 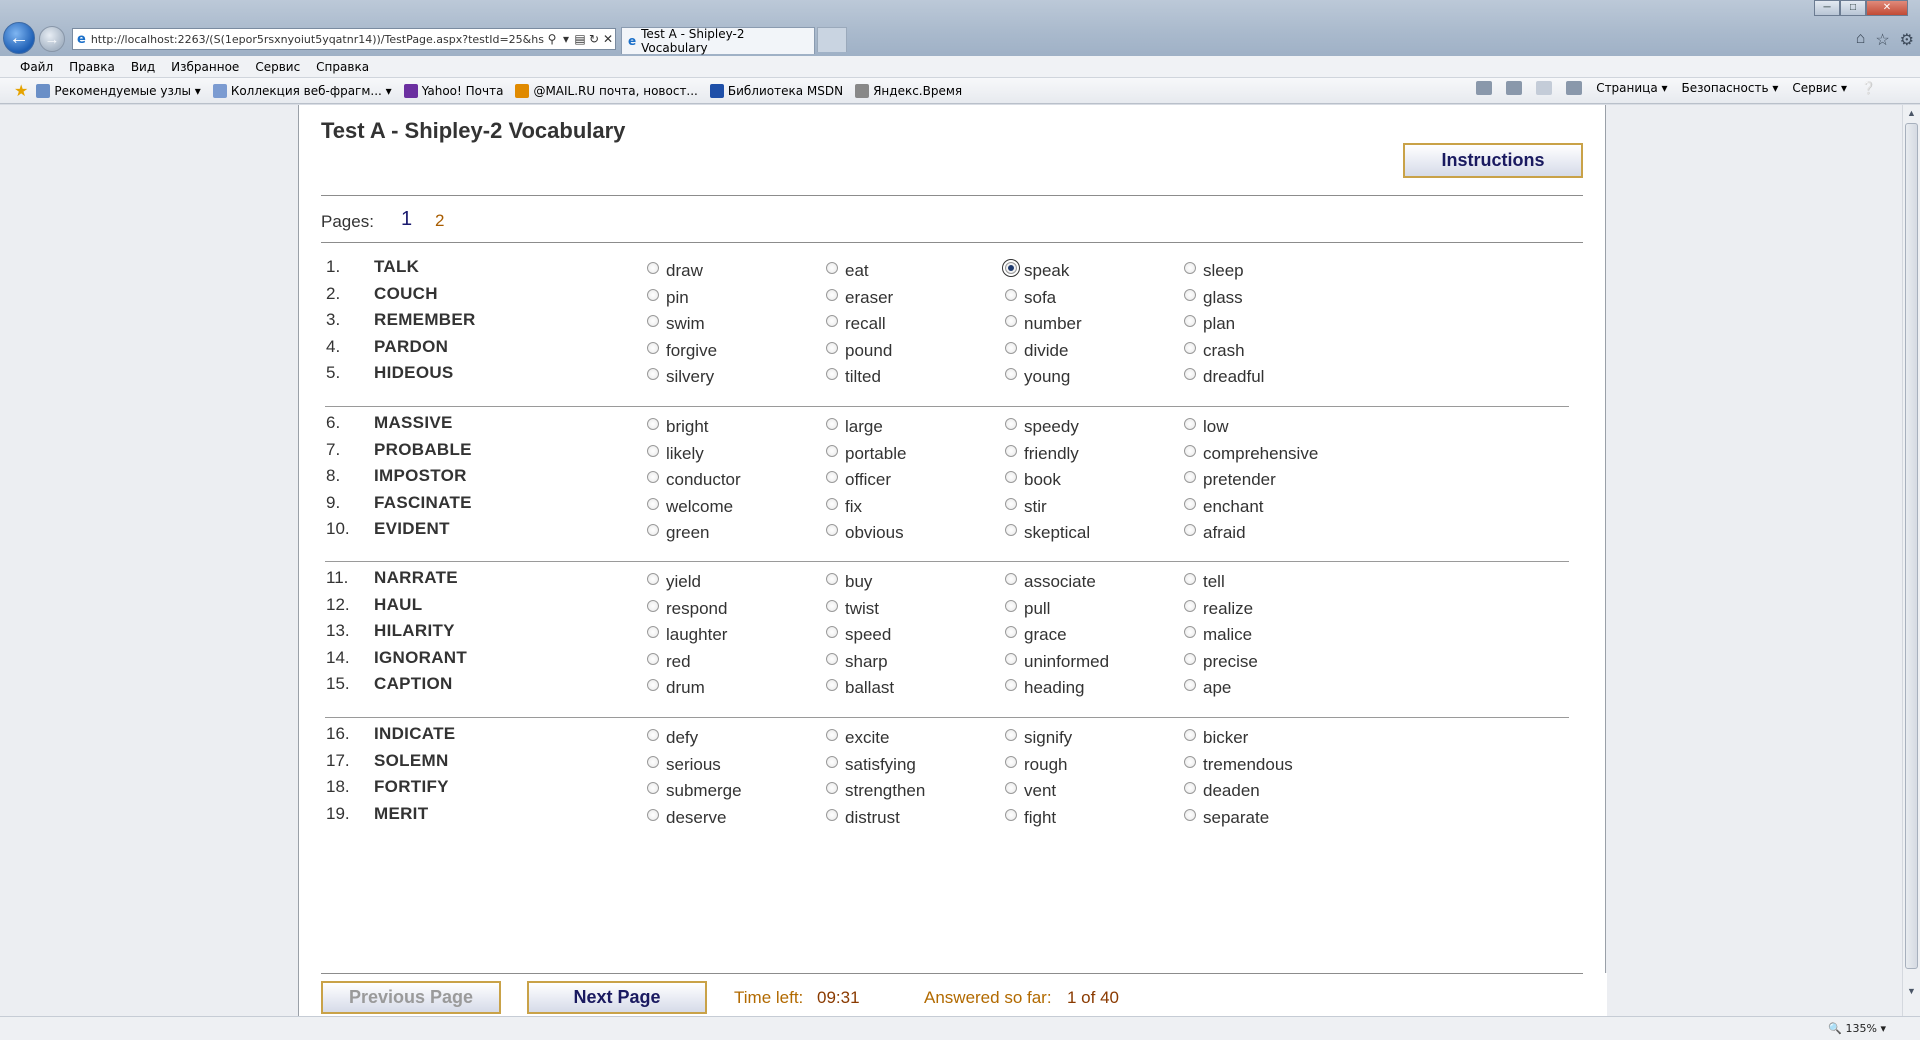 What do you see at coordinates (678, 532) in the screenshot?
I see `answer-option: green` at bounding box center [678, 532].